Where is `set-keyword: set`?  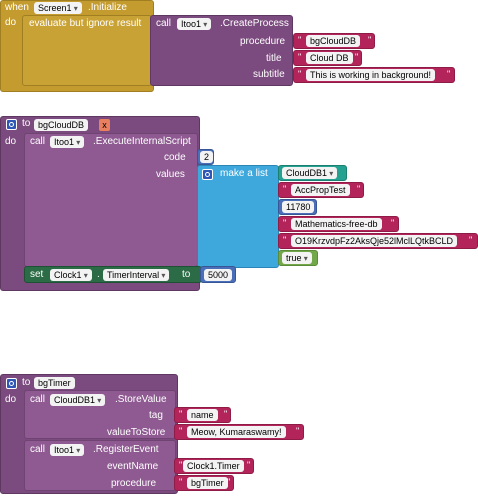 set-keyword: set is located at coordinates (37, 274).